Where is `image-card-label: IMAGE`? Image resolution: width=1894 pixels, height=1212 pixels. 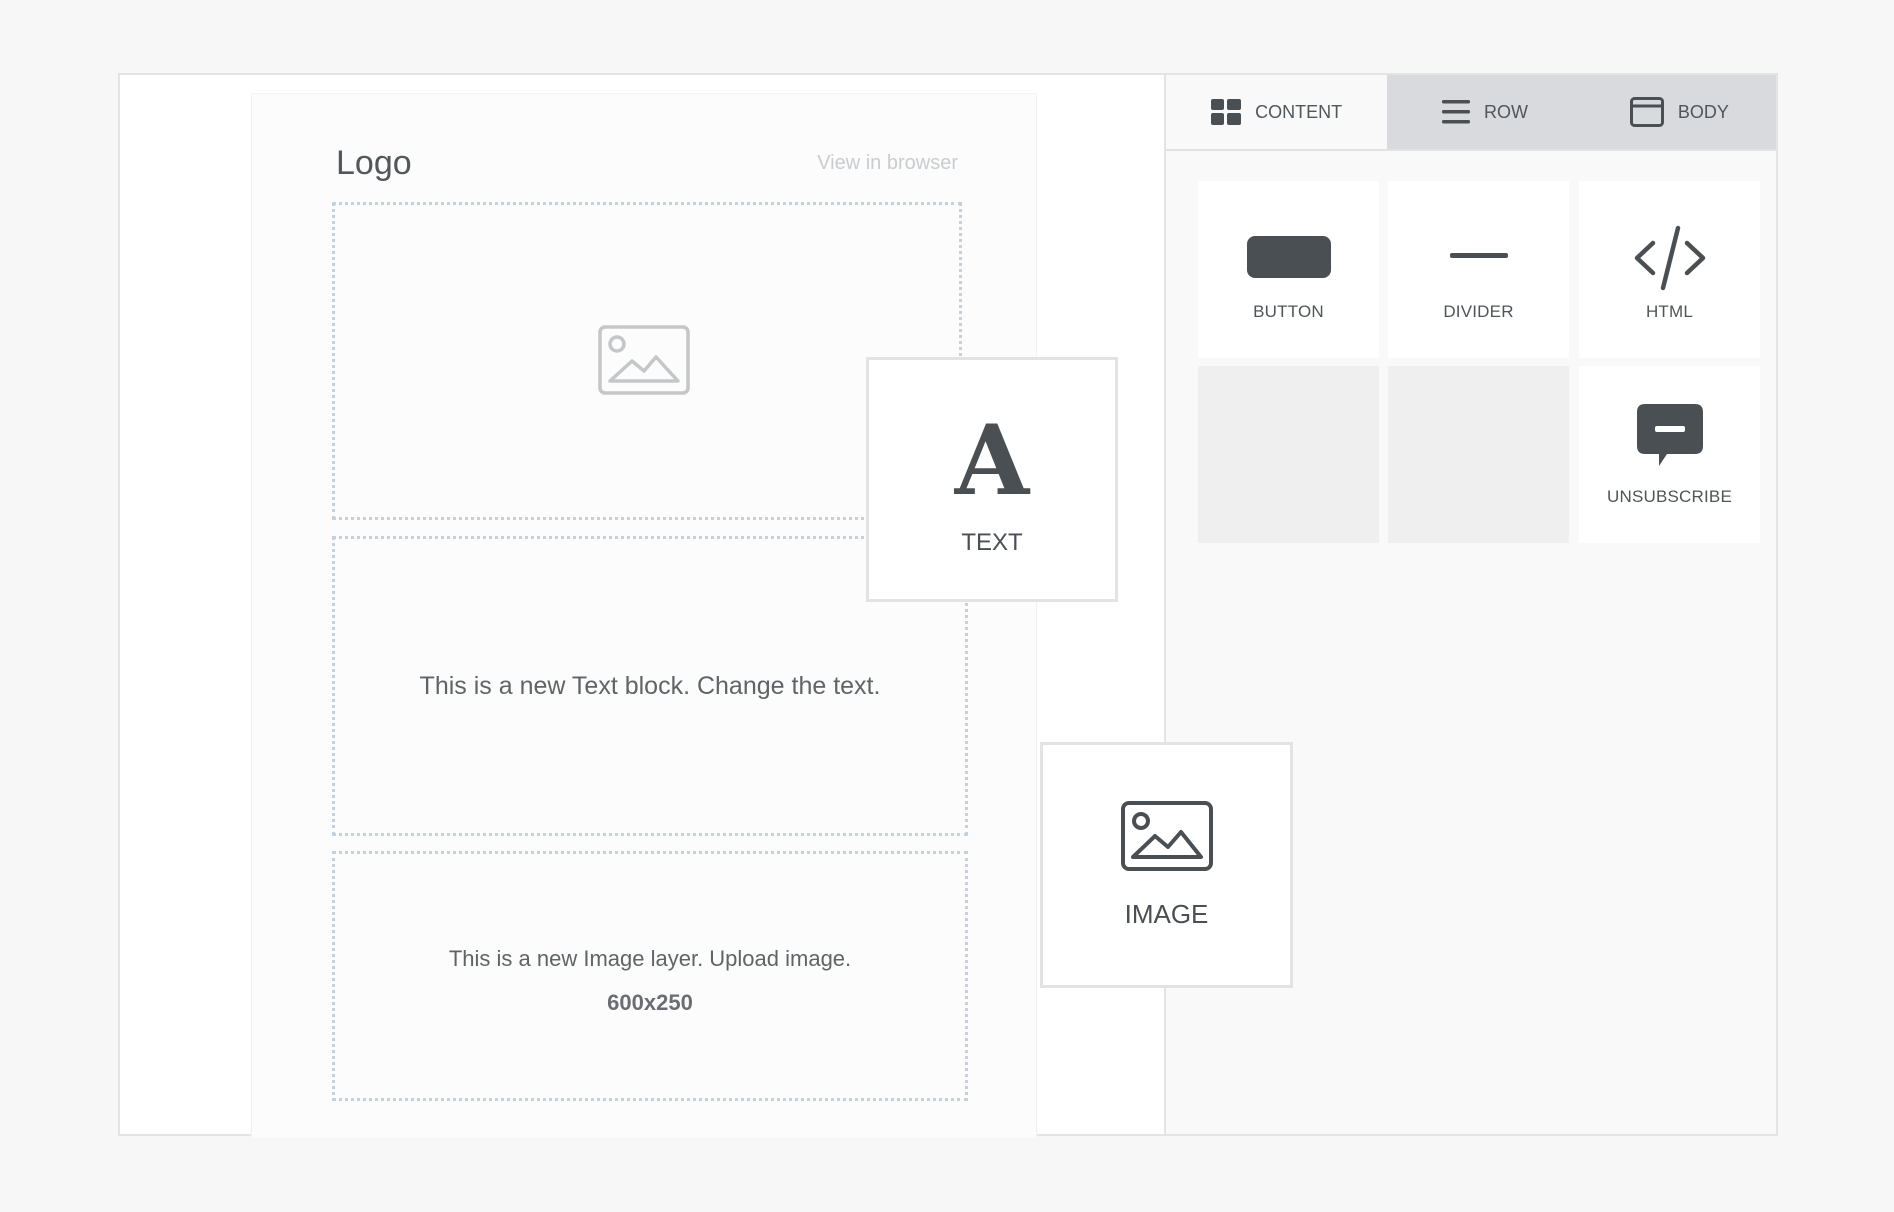
image-card-label: IMAGE is located at coordinates (1166, 913).